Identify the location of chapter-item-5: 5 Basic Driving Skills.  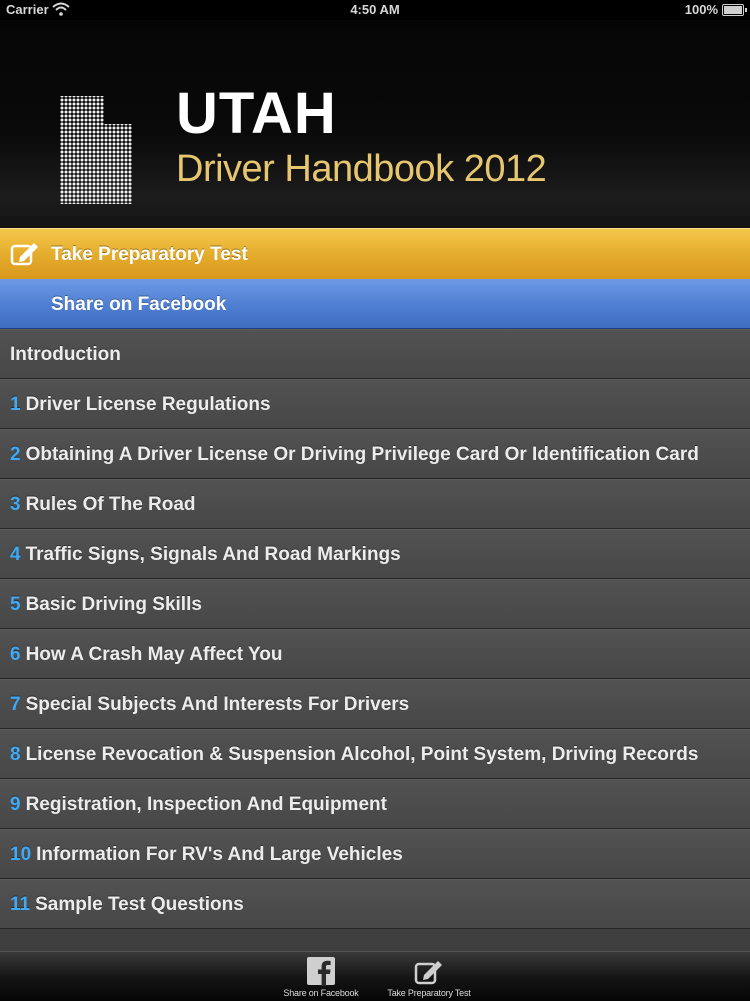
(375, 604).